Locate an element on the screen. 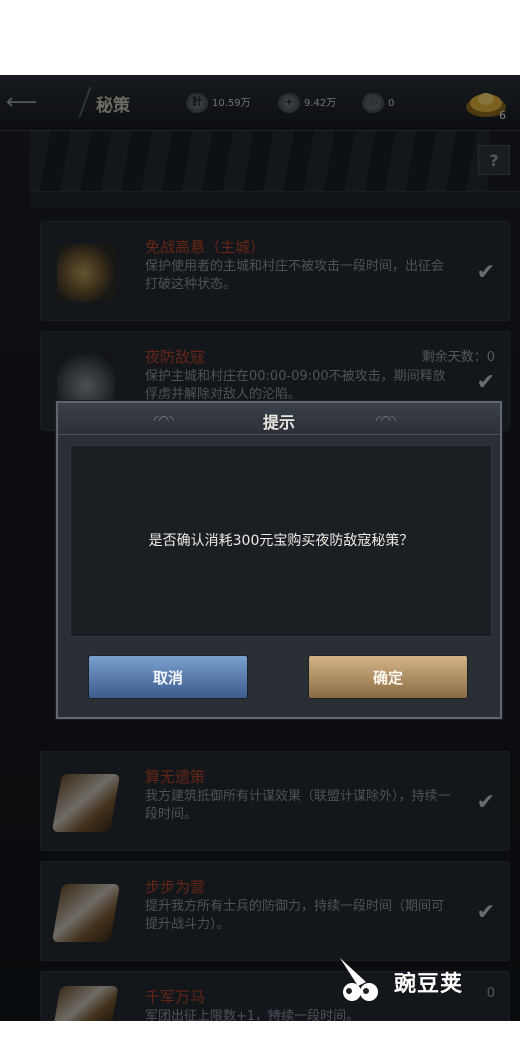 The height and width of the screenshot is (1039, 520). ornament-right-icon: ◜◠◝ is located at coordinates (386, 420).